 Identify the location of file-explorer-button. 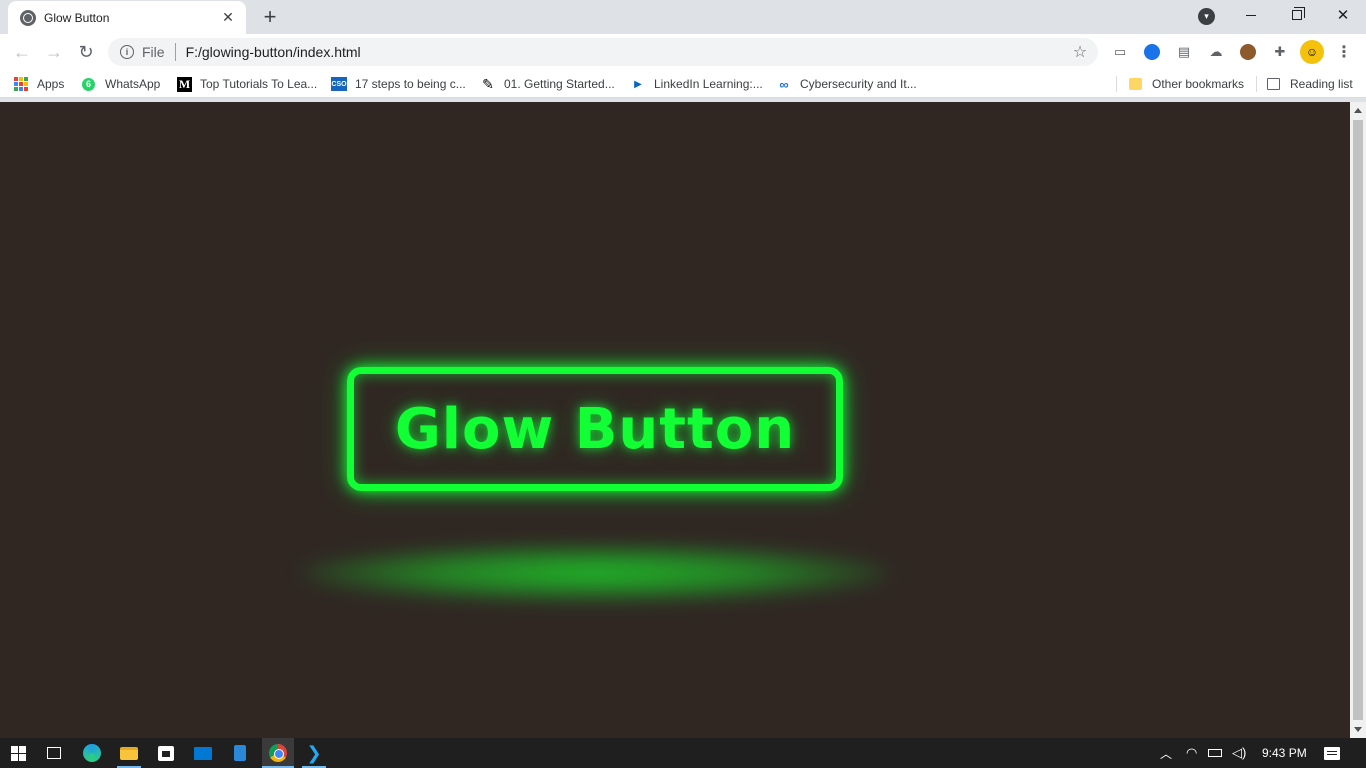
(129, 753).